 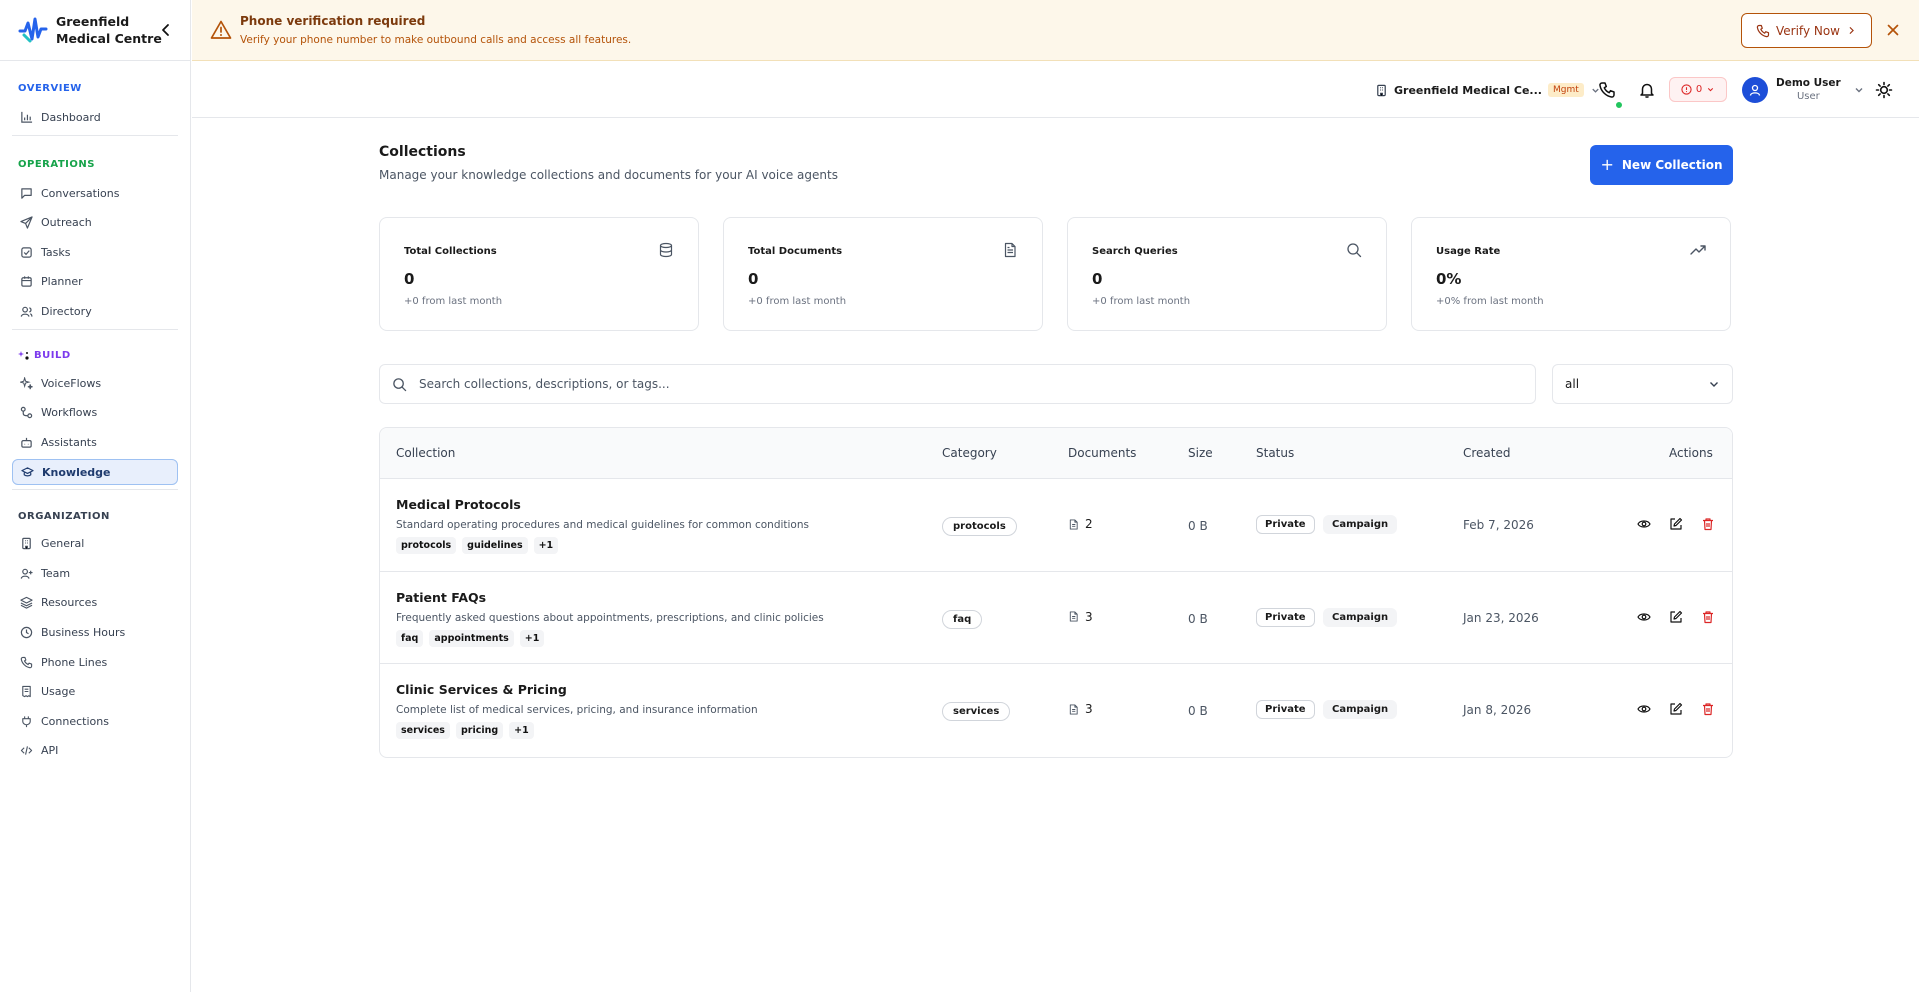 I want to click on org-selector: Greenfield Medical Ce... Mgmt, so click(x=1488, y=90).